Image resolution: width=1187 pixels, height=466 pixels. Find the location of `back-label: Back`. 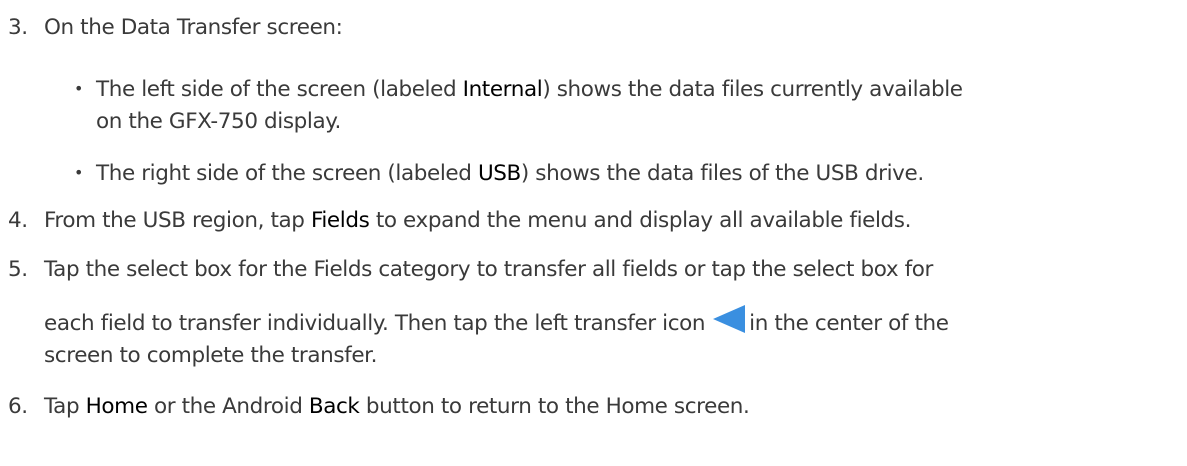

back-label: Back is located at coordinates (334, 406).